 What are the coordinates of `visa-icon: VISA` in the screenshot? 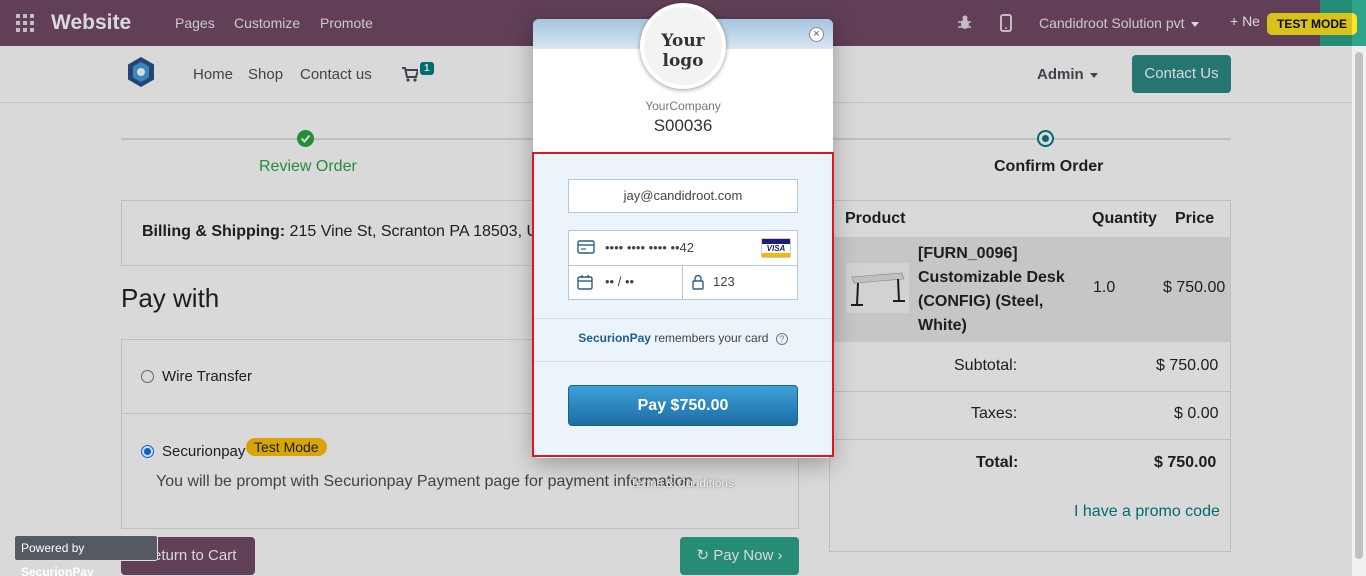 It's located at (776, 248).